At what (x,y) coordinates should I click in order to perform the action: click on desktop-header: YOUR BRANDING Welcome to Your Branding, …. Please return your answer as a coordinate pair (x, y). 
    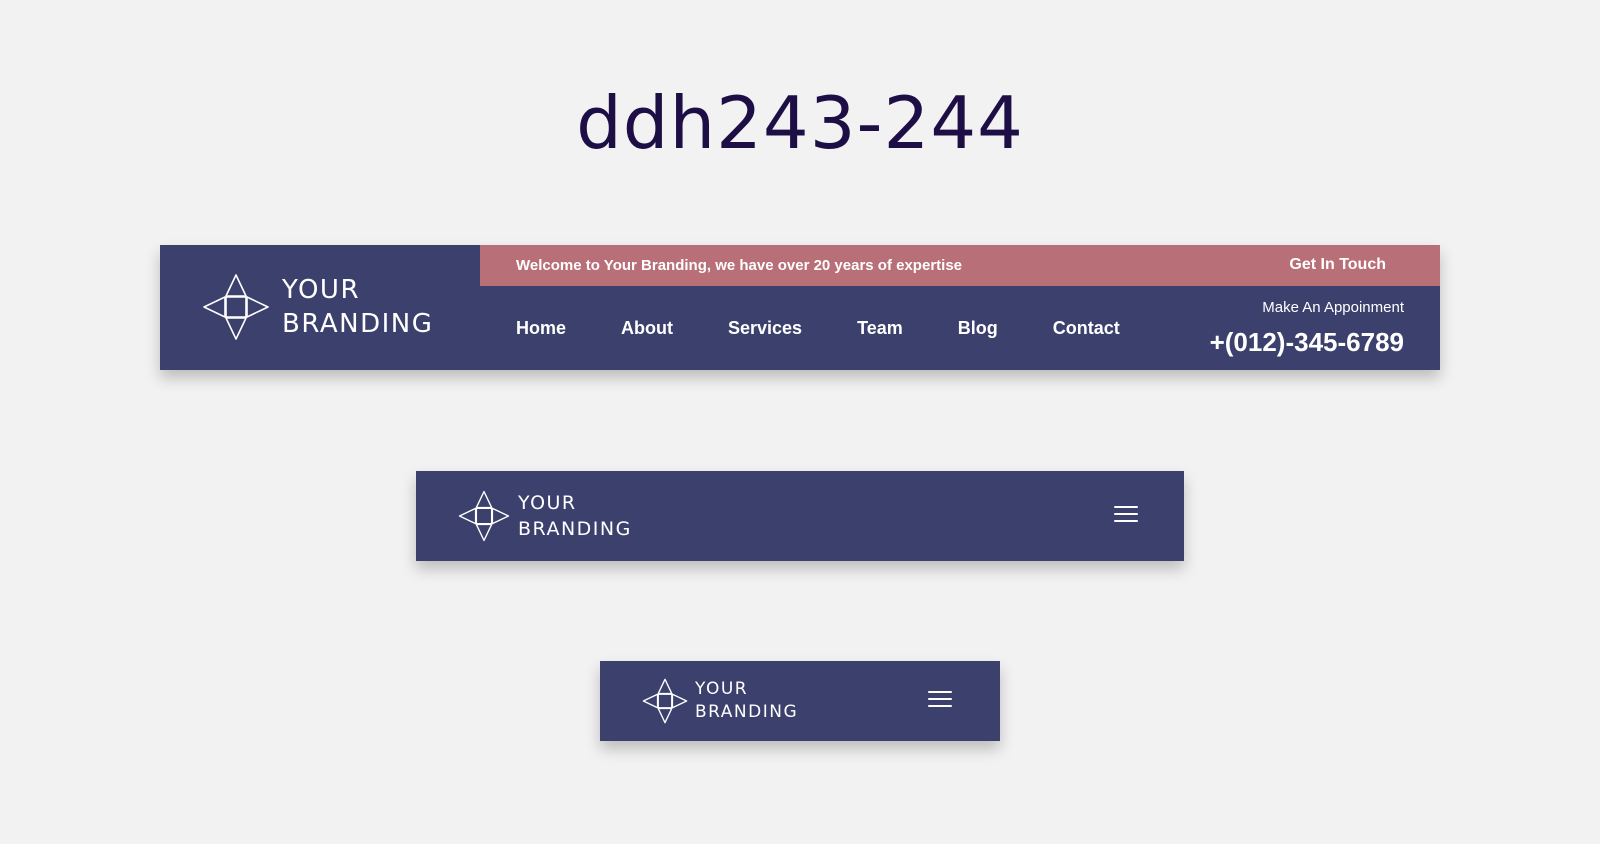
    Looking at the image, I should click on (800, 307).